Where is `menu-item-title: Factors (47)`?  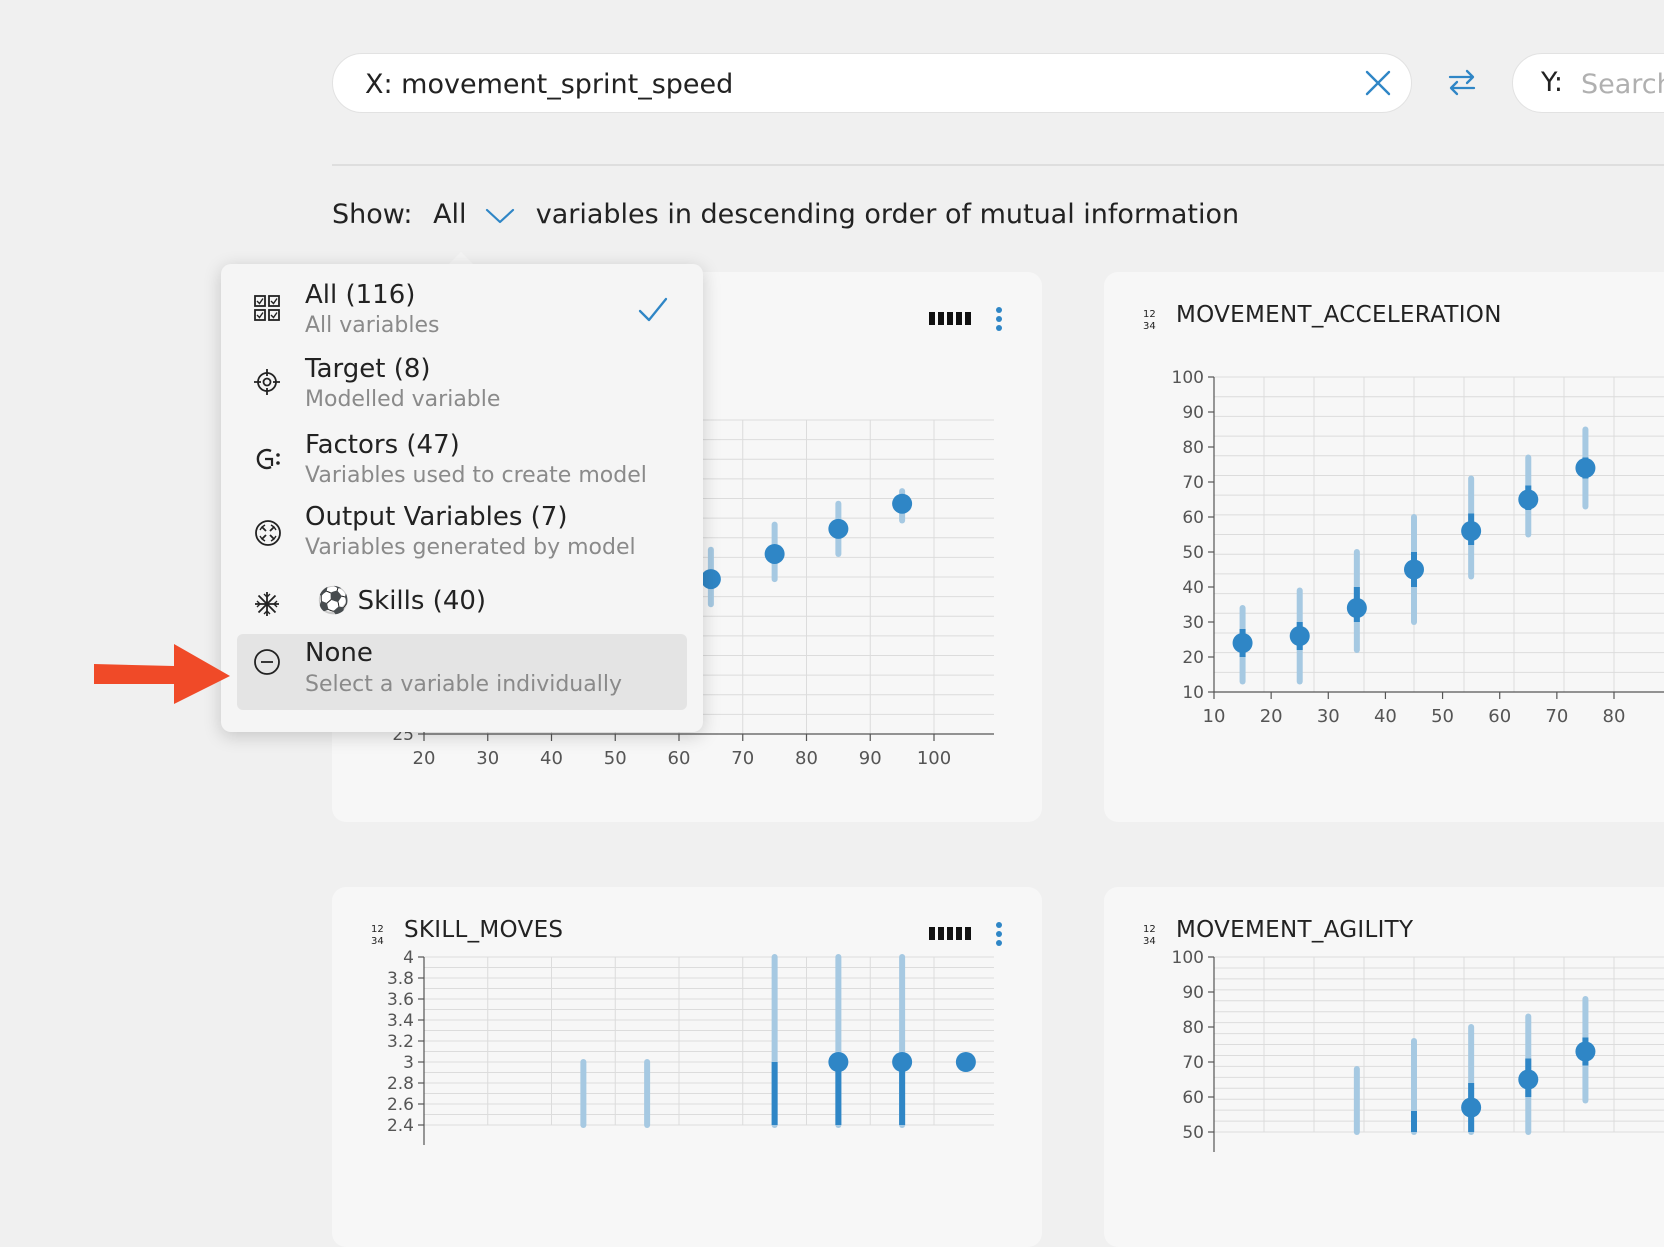 menu-item-title: Factors (47) is located at coordinates (382, 445).